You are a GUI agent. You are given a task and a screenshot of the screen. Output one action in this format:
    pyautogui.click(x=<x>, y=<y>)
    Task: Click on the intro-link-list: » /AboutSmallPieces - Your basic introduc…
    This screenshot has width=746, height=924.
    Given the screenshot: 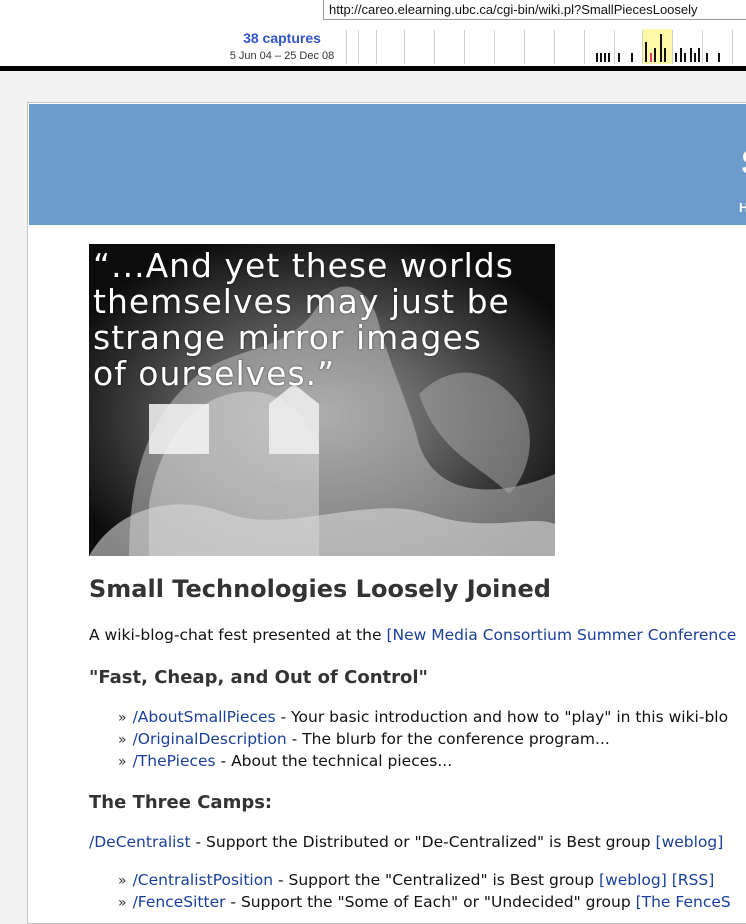 What is the action you would take?
    pyautogui.click(x=423, y=739)
    